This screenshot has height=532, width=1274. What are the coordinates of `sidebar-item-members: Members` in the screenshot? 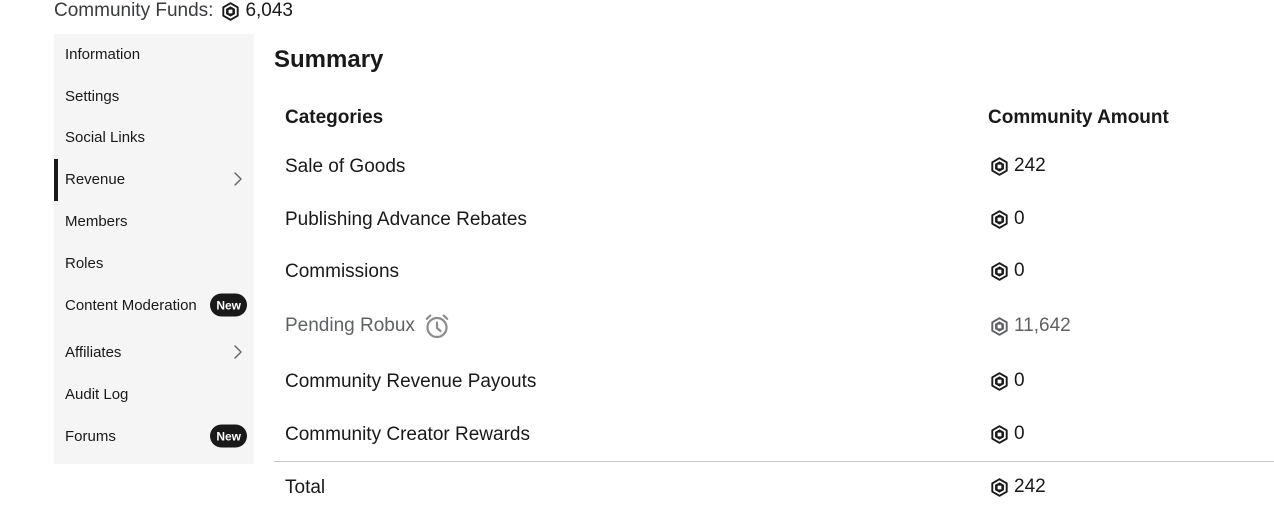 It's located at (154, 221).